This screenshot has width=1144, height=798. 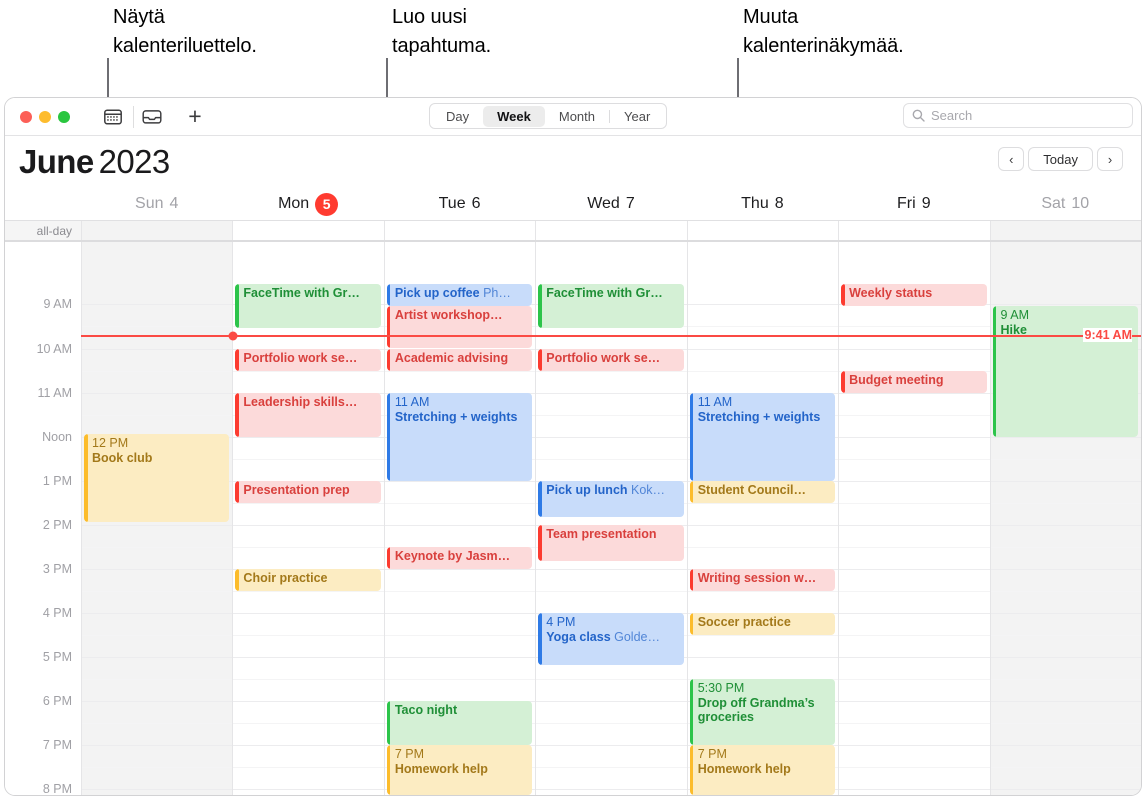 What do you see at coordinates (308, 230) in the screenshot?
I see `all-day-cell-mon` at bounding box center [308, 230].